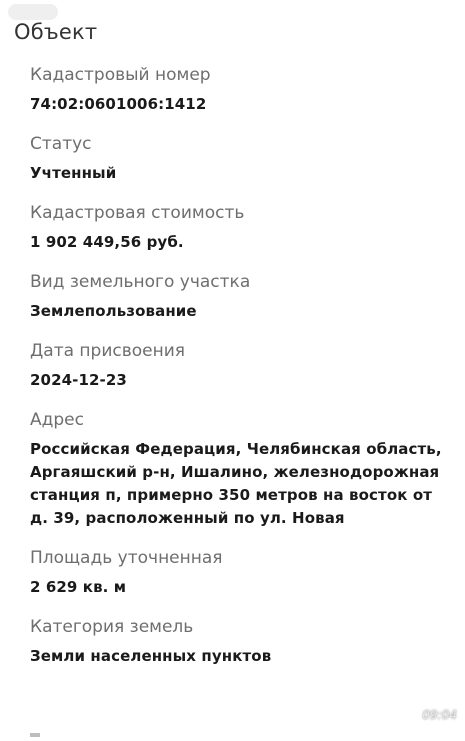 This screenshot has width=465, height=741. What do you see at coordinates (113, 311) in the screenshot?
I see `field-value: Землепользование` at bounding box center [113, 311].